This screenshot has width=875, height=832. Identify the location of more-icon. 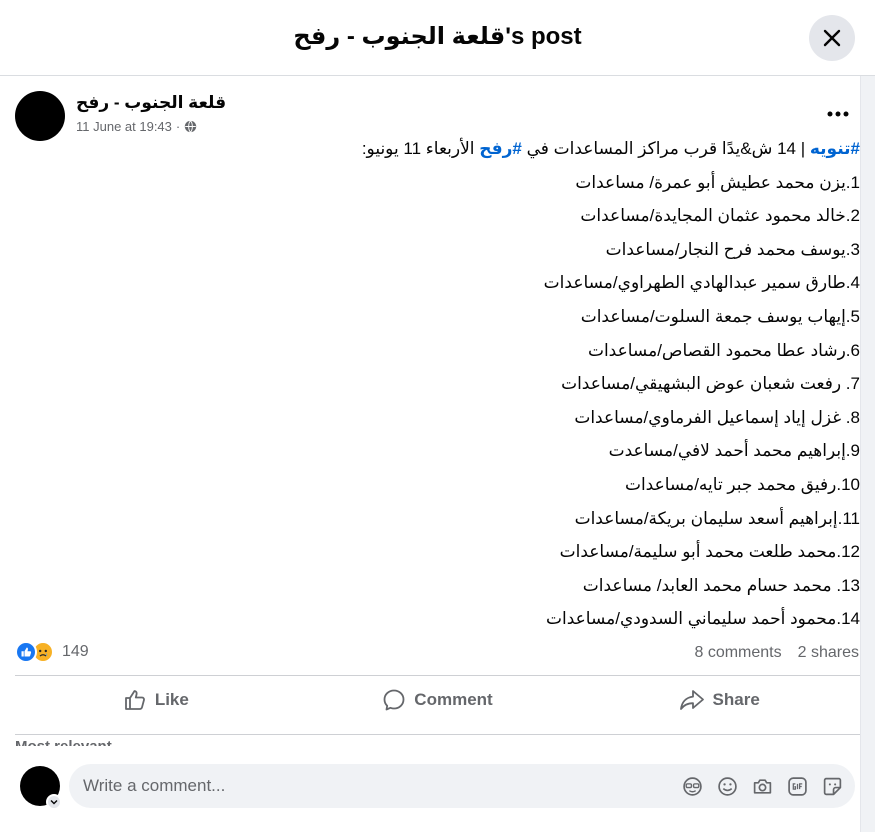
(838, 114).